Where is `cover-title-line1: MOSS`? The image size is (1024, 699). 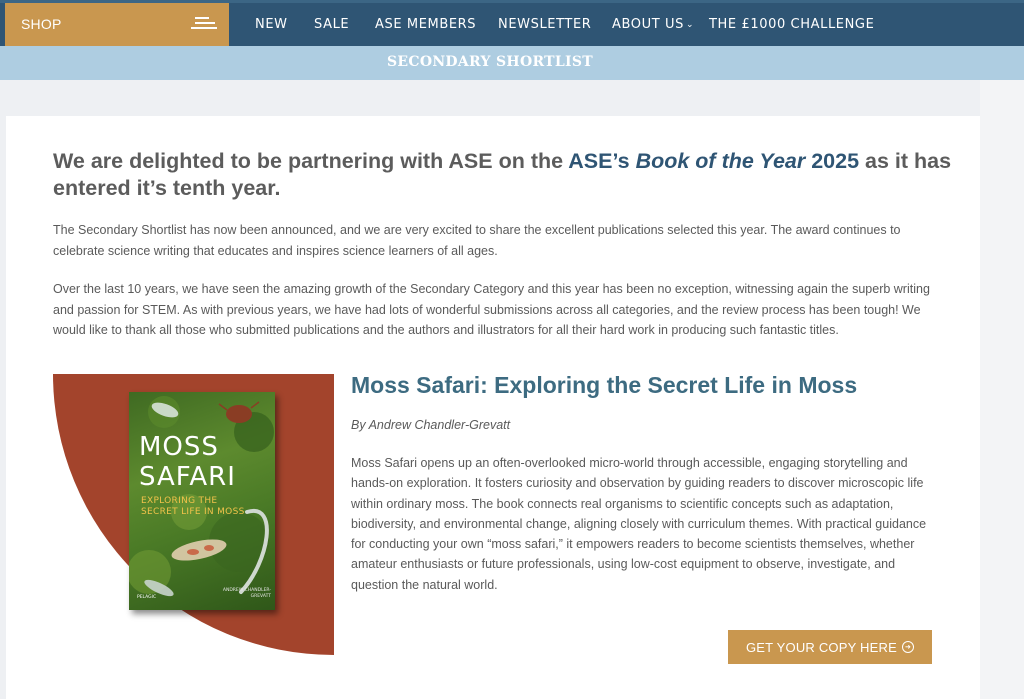
cover-title-line1: MOSS is located at coordinates (179, 447).